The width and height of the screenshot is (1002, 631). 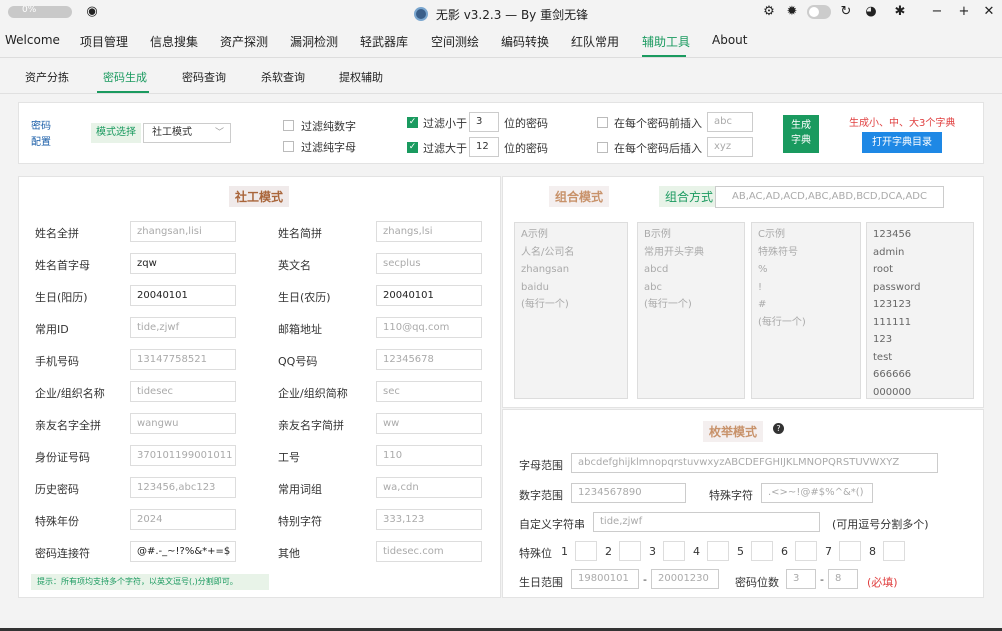 What do you see at coordinates (183, 231) in the screenshot?
I see `field-input: zhangsan,lisi` at bounding box center [183, 231].